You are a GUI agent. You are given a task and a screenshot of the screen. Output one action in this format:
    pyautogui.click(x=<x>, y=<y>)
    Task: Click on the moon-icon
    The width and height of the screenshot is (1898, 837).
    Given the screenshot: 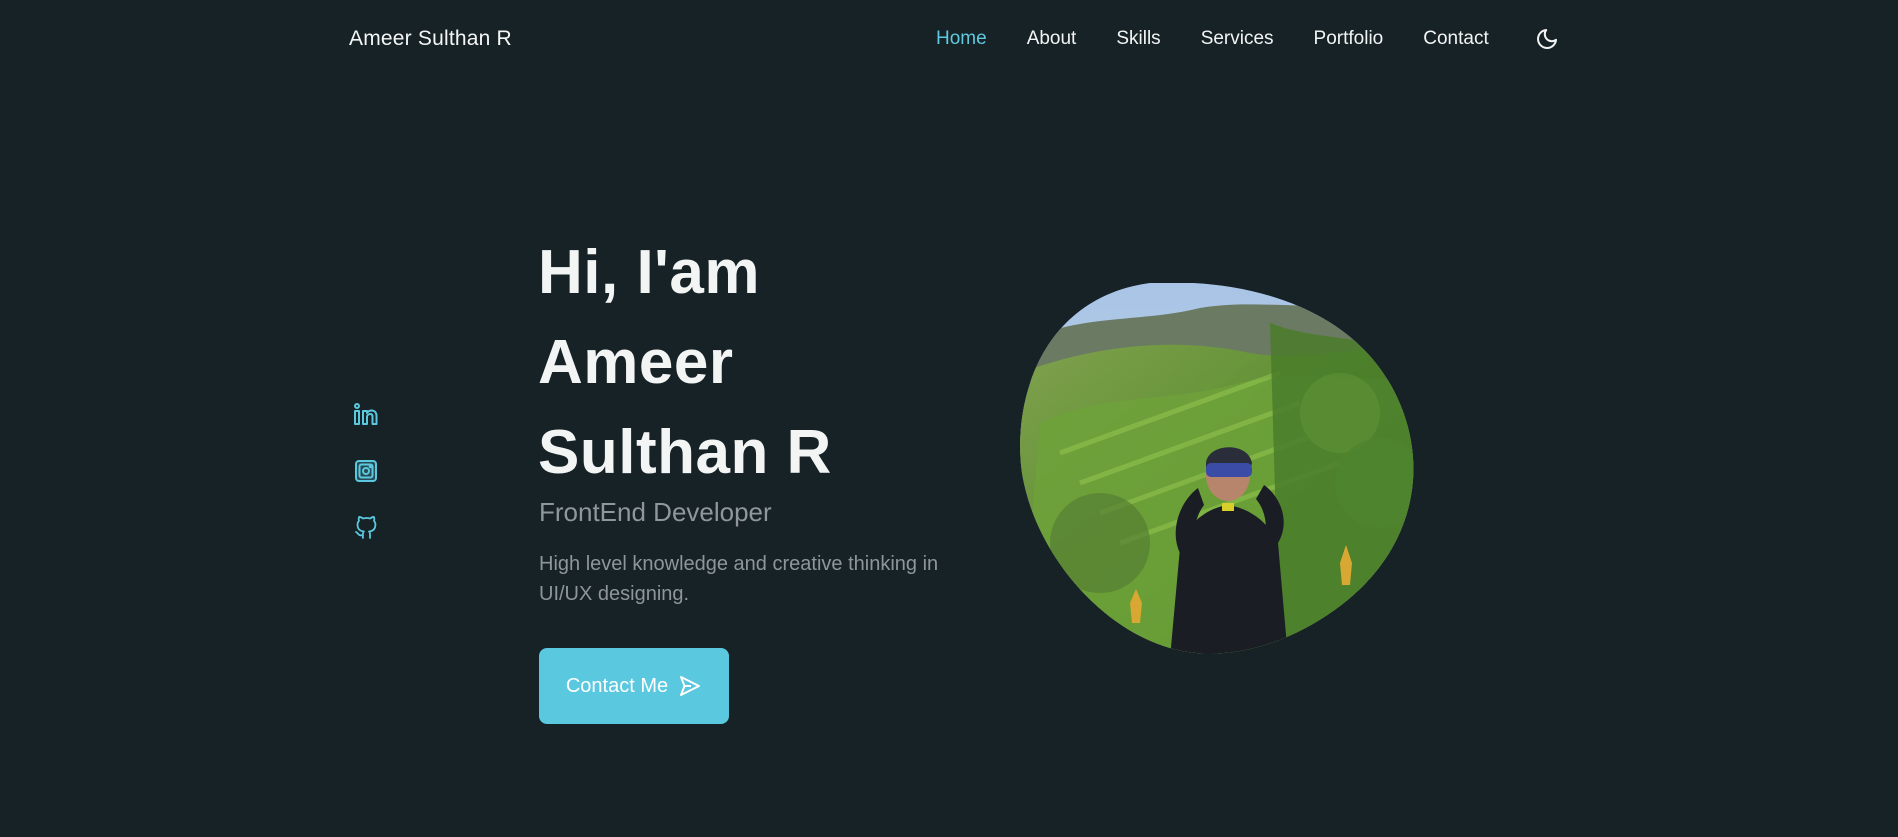 What is the action you would take?
    pyautogui.click(x=1547, y=39)
    